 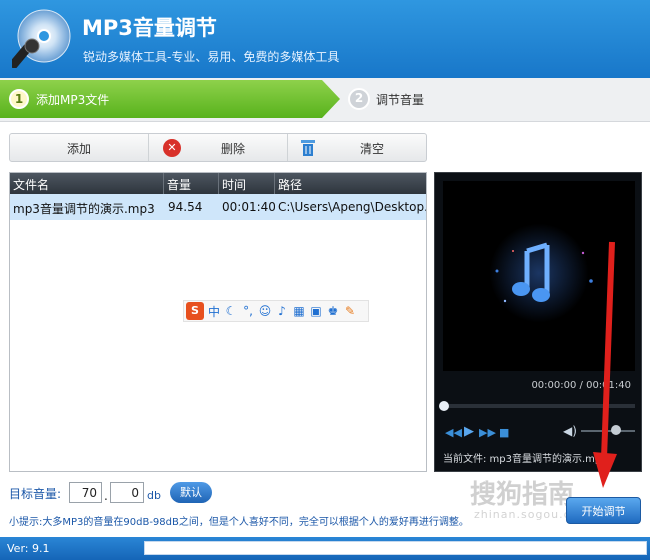 I want to click on cell-time: 00:01:40, so click(x=248, y=207).